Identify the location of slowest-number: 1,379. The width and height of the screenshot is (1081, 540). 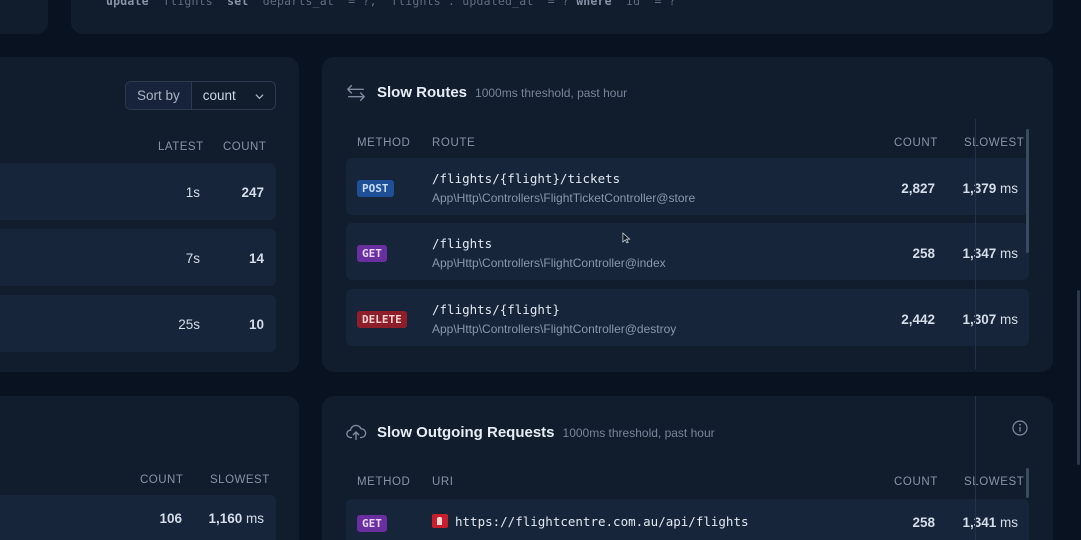
(979, 188).